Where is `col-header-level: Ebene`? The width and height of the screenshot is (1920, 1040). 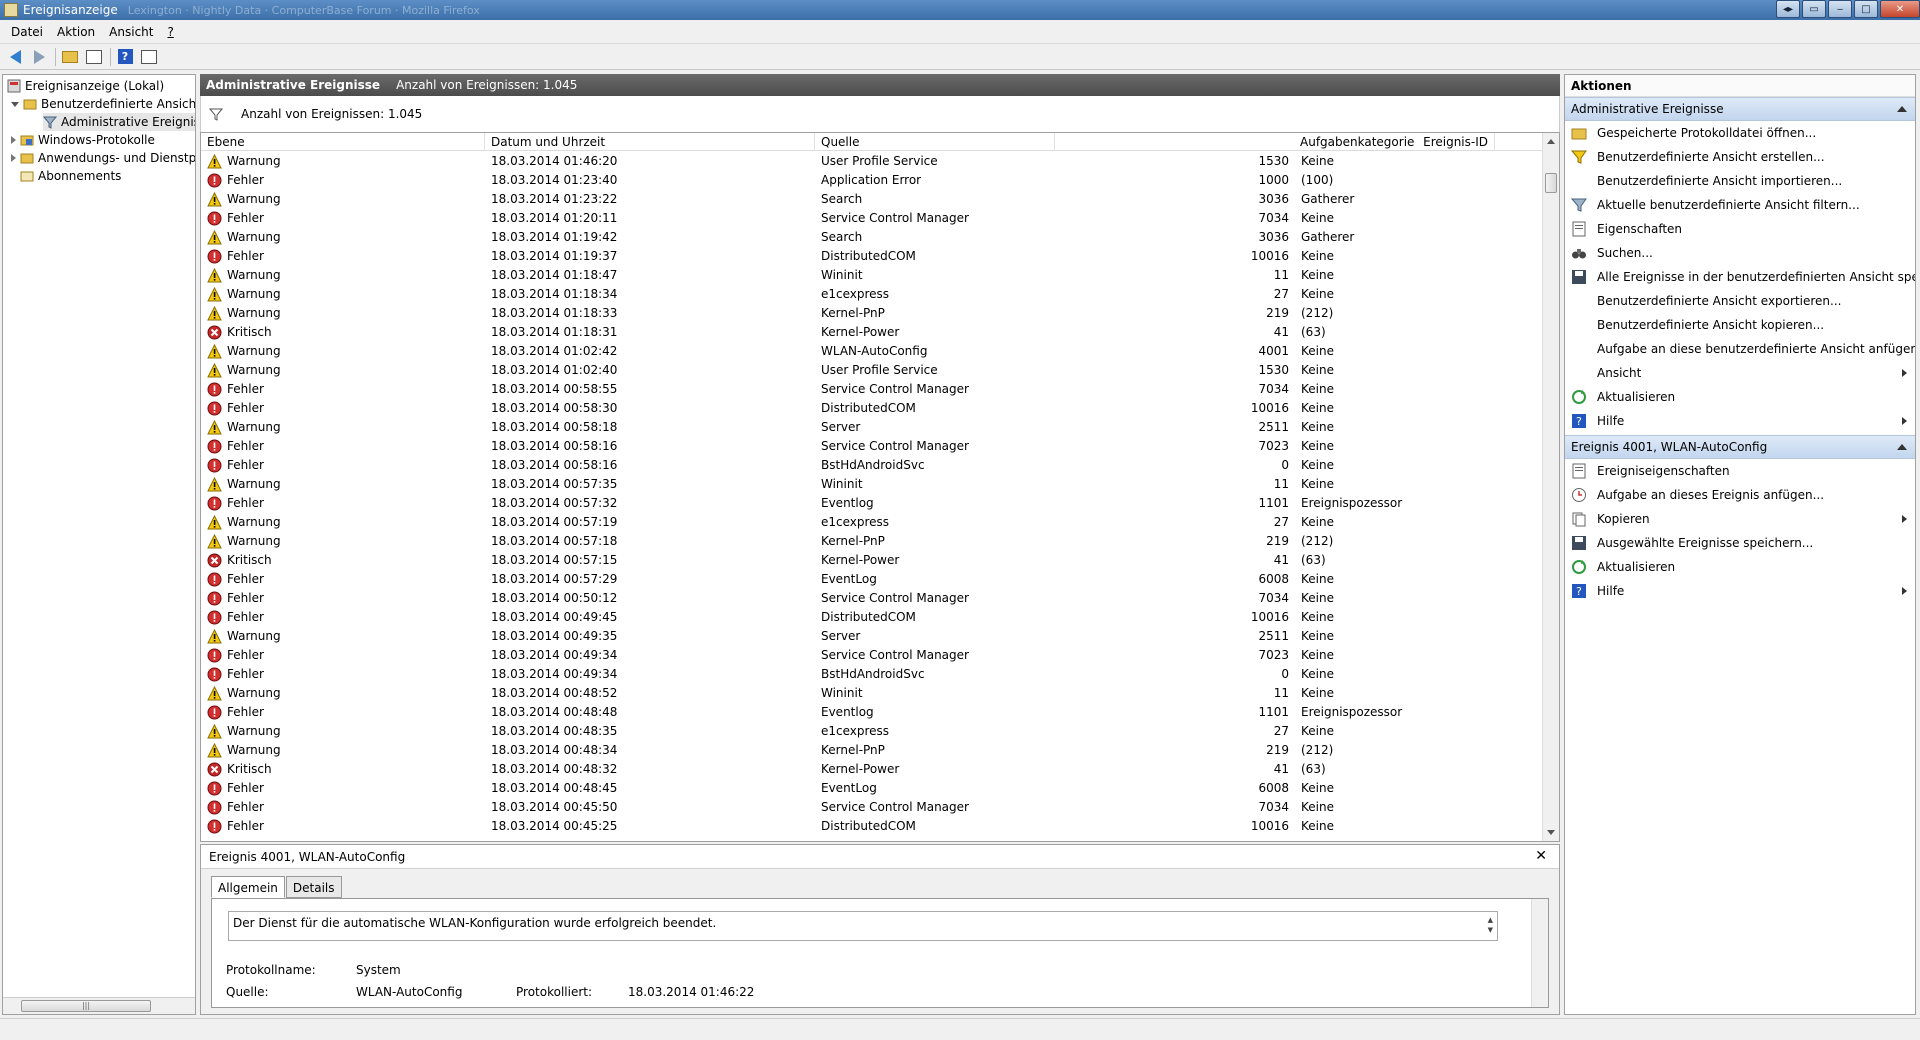
col-header-level: Ebene is located at coordinates (343, 142).